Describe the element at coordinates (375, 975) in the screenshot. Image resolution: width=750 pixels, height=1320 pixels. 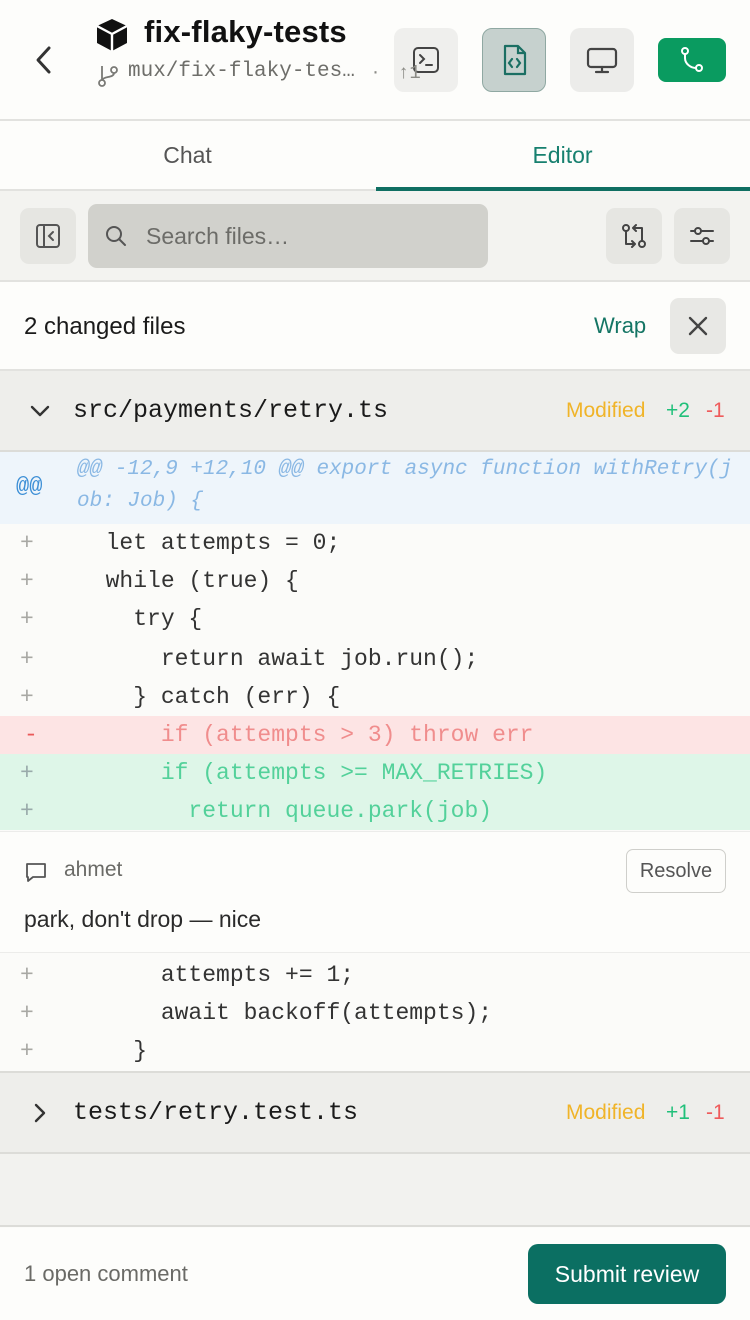
I see `diff-line: + attempts += 1;` at that location.